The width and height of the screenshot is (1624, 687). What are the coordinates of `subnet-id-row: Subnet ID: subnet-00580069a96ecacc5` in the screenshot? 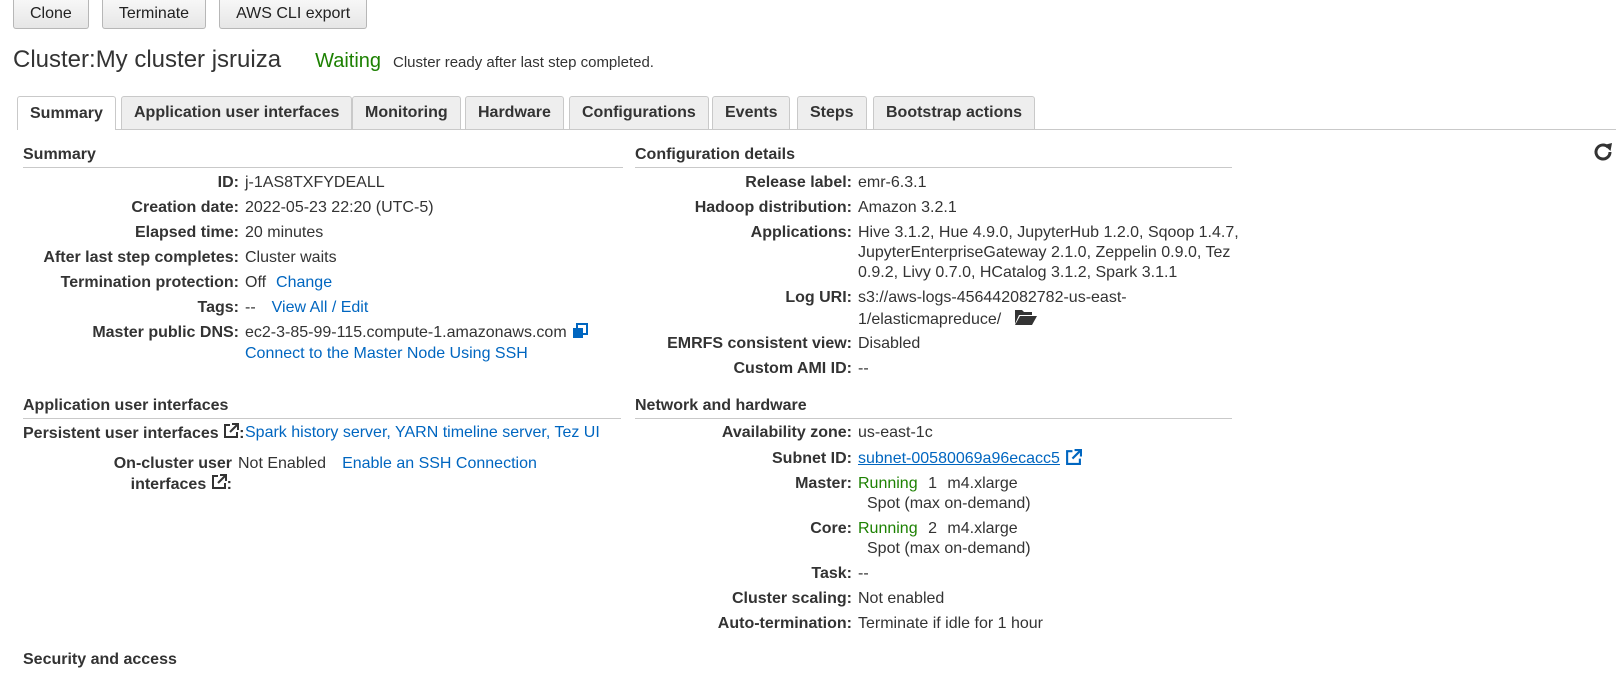 It's located at (858, 460).